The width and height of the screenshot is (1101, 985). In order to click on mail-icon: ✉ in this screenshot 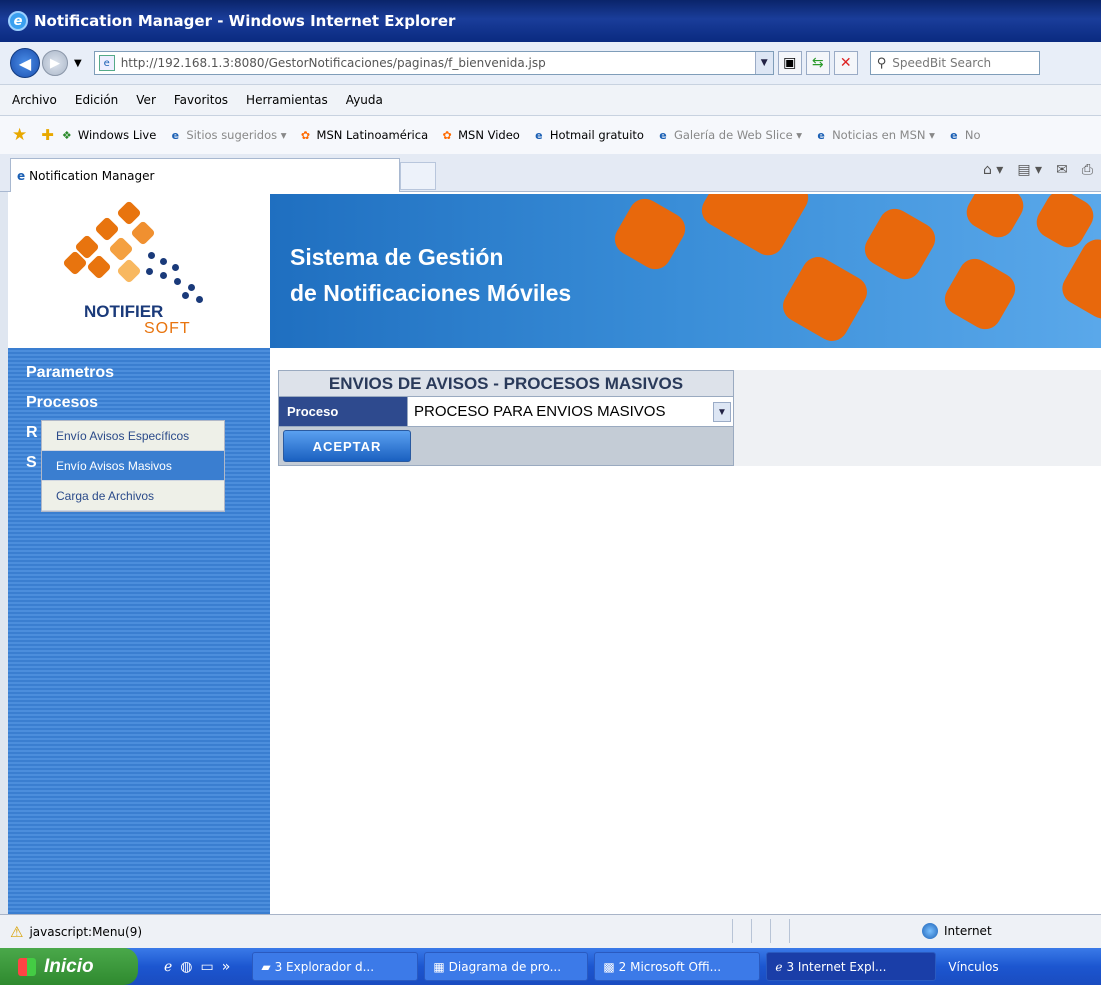, I will do `click(1062, 170)`.